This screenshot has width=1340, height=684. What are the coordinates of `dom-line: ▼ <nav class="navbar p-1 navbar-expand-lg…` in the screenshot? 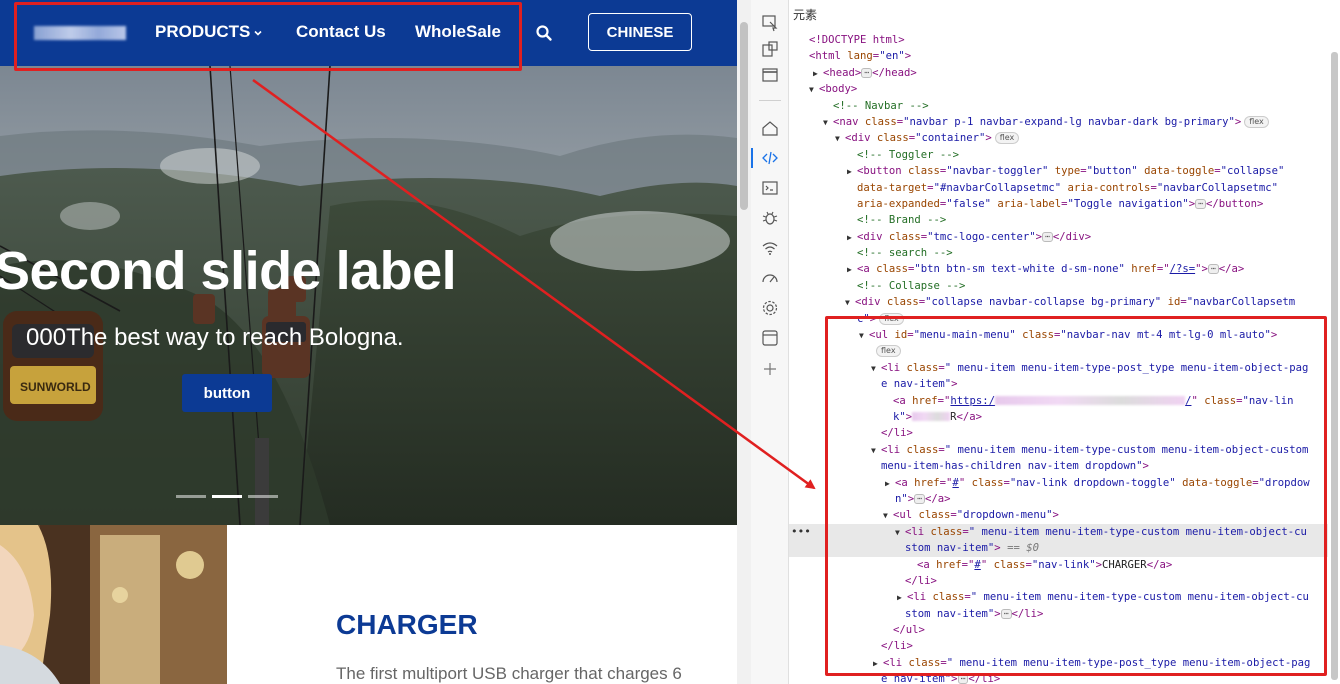 It's located at (1058, 122).